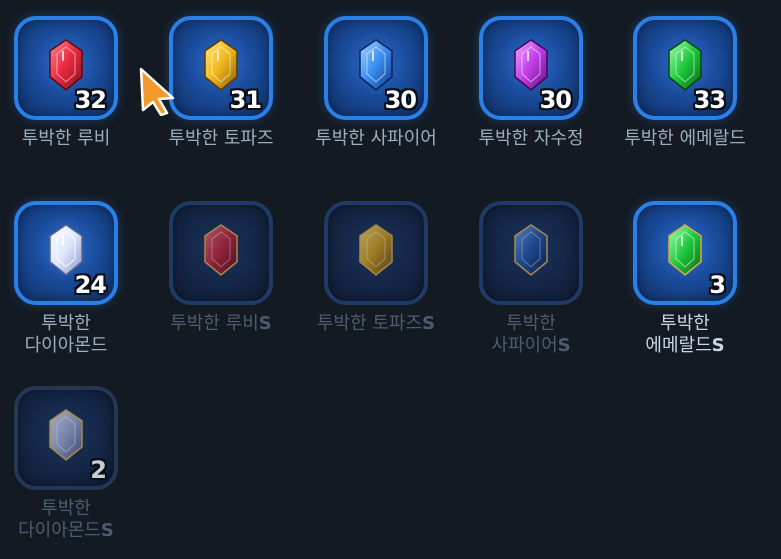  I want to click on gem-slot-diamond: 24 투박한 다이아몬드, so click(70, 279).